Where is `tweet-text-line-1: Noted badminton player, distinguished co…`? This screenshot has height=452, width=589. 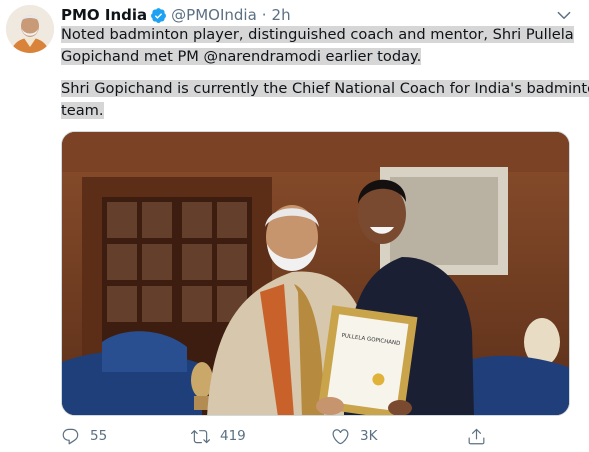 tweet-text-line-1: Noted badminton player, distinguished co… is located at coordinates (317, 34).